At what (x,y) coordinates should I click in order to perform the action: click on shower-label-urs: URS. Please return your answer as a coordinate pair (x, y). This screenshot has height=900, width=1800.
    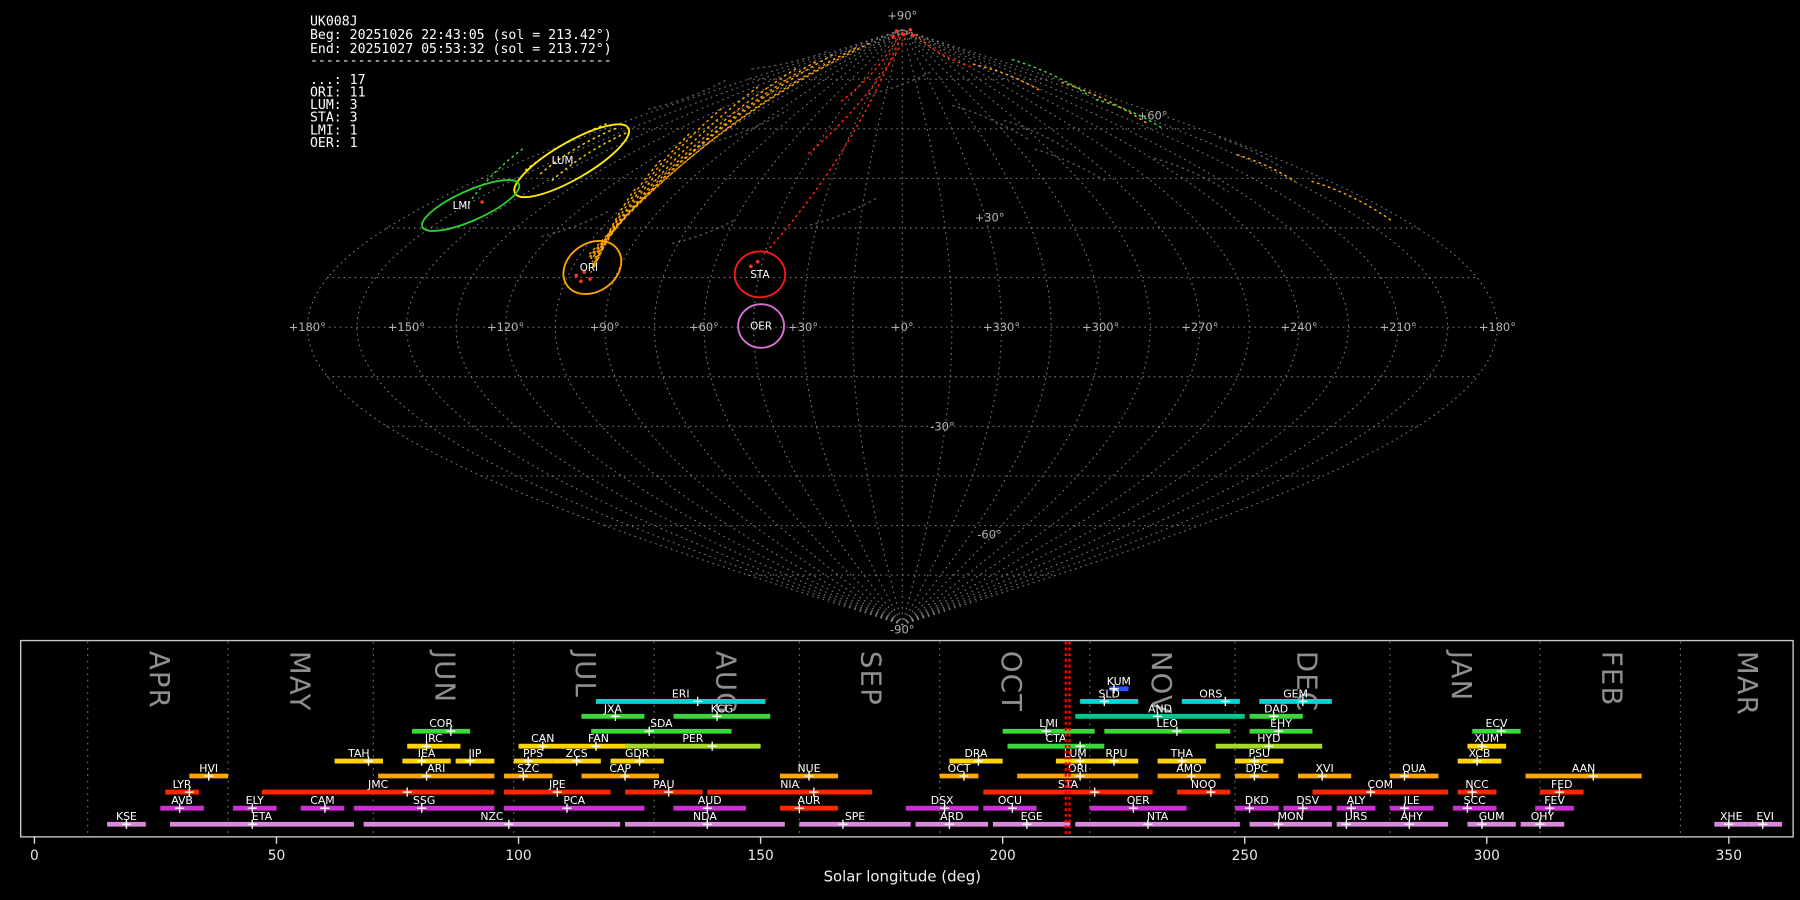
    Looking at the image, I should click on (1356, 816).